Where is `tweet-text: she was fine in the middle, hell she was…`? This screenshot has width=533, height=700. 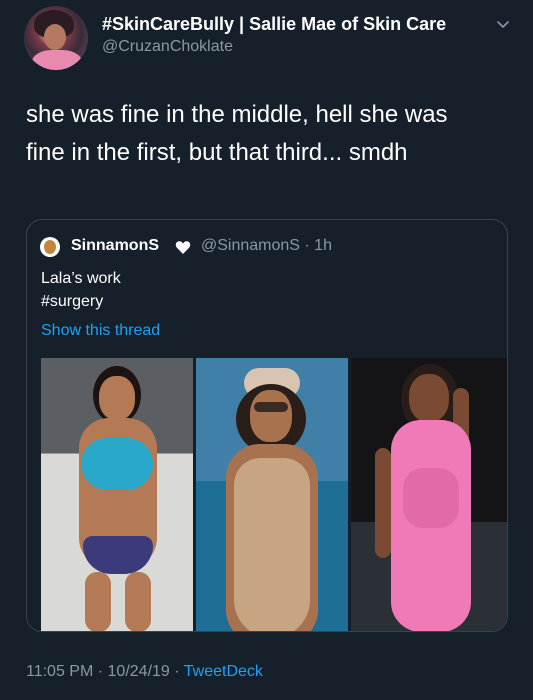 tweet-text: she was fine in the middle, hell she was… is located at coordinates (271, 134).